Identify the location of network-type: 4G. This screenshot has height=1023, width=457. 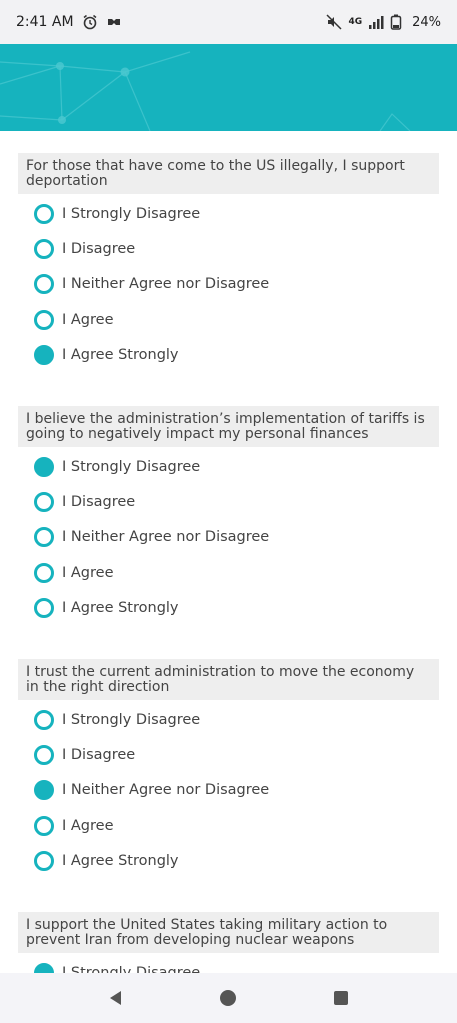
(355, 22).